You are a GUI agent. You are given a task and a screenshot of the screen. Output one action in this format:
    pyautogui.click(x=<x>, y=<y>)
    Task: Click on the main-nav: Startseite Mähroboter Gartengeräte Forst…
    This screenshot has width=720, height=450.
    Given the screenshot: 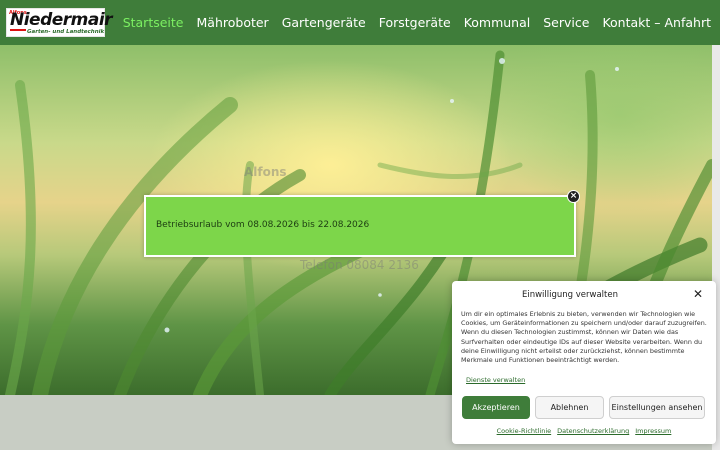 What is the action you would take?
    pyautogui.click(x=417, y=22)
    